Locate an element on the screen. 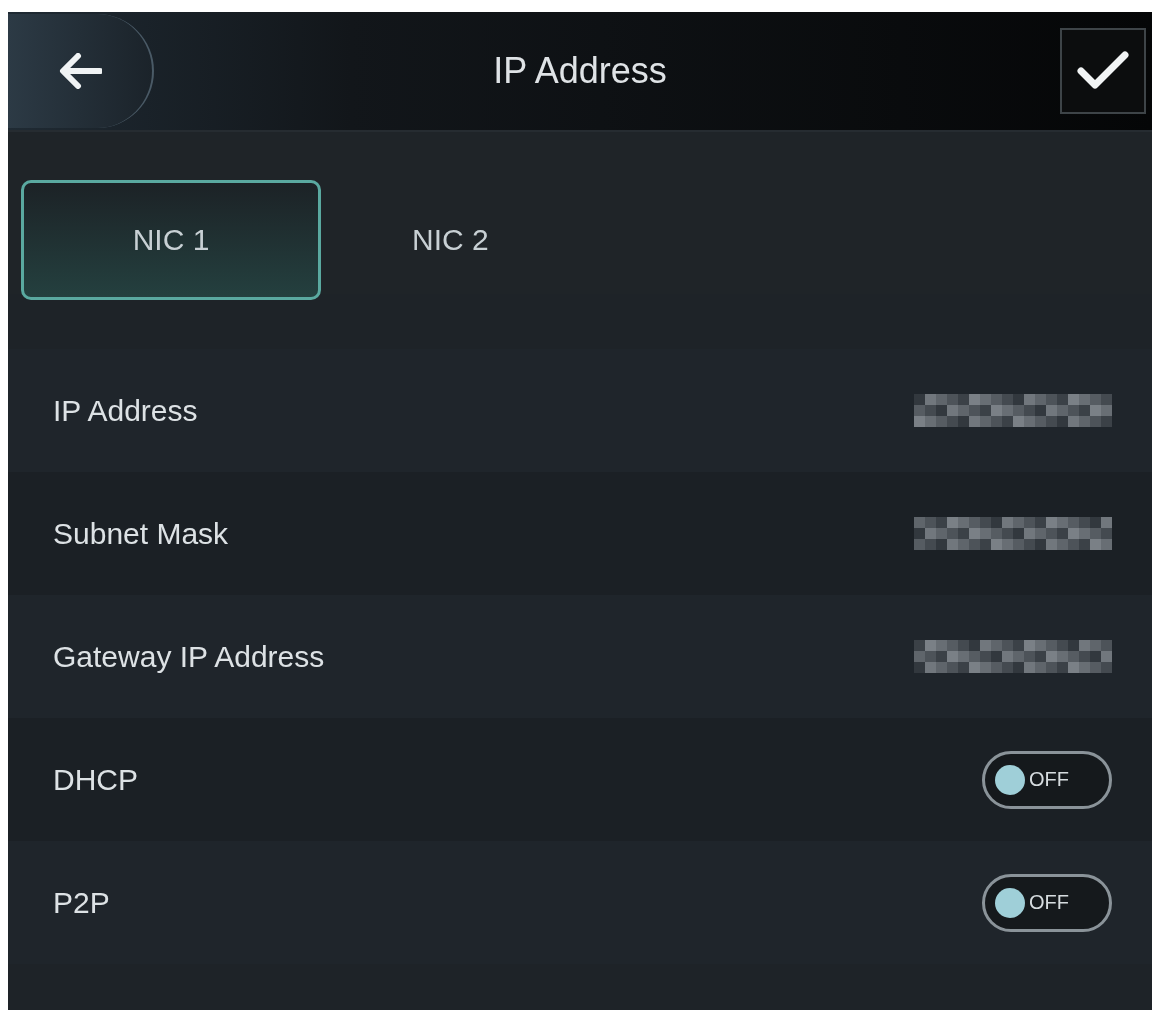  back-arrow-icon is located at coordinates (80, 71).